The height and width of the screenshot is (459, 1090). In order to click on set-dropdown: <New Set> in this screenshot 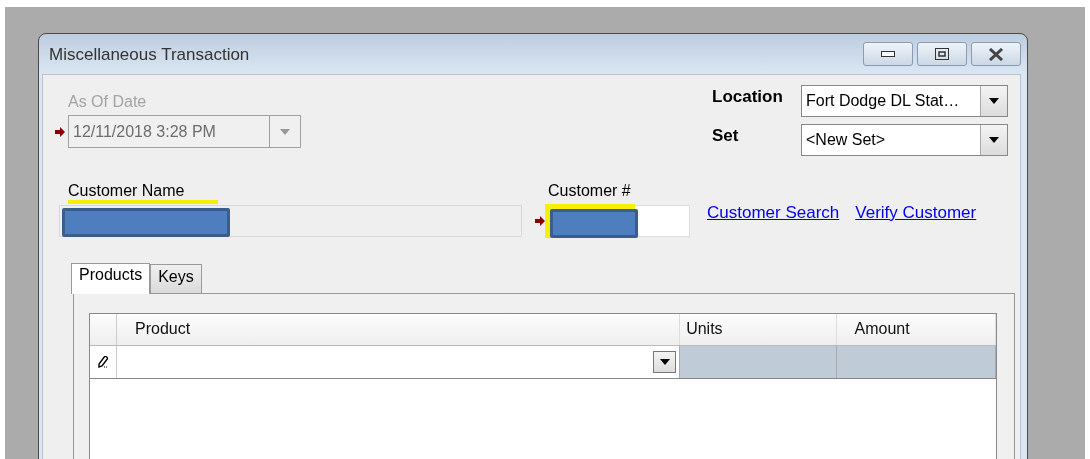, I will do `click(904, 140)`.